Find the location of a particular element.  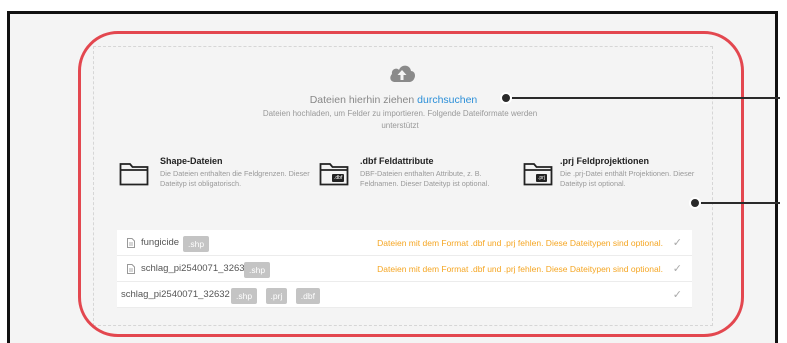

file-badges: .shp .prj .dbf is located at coordinates (277, 295).